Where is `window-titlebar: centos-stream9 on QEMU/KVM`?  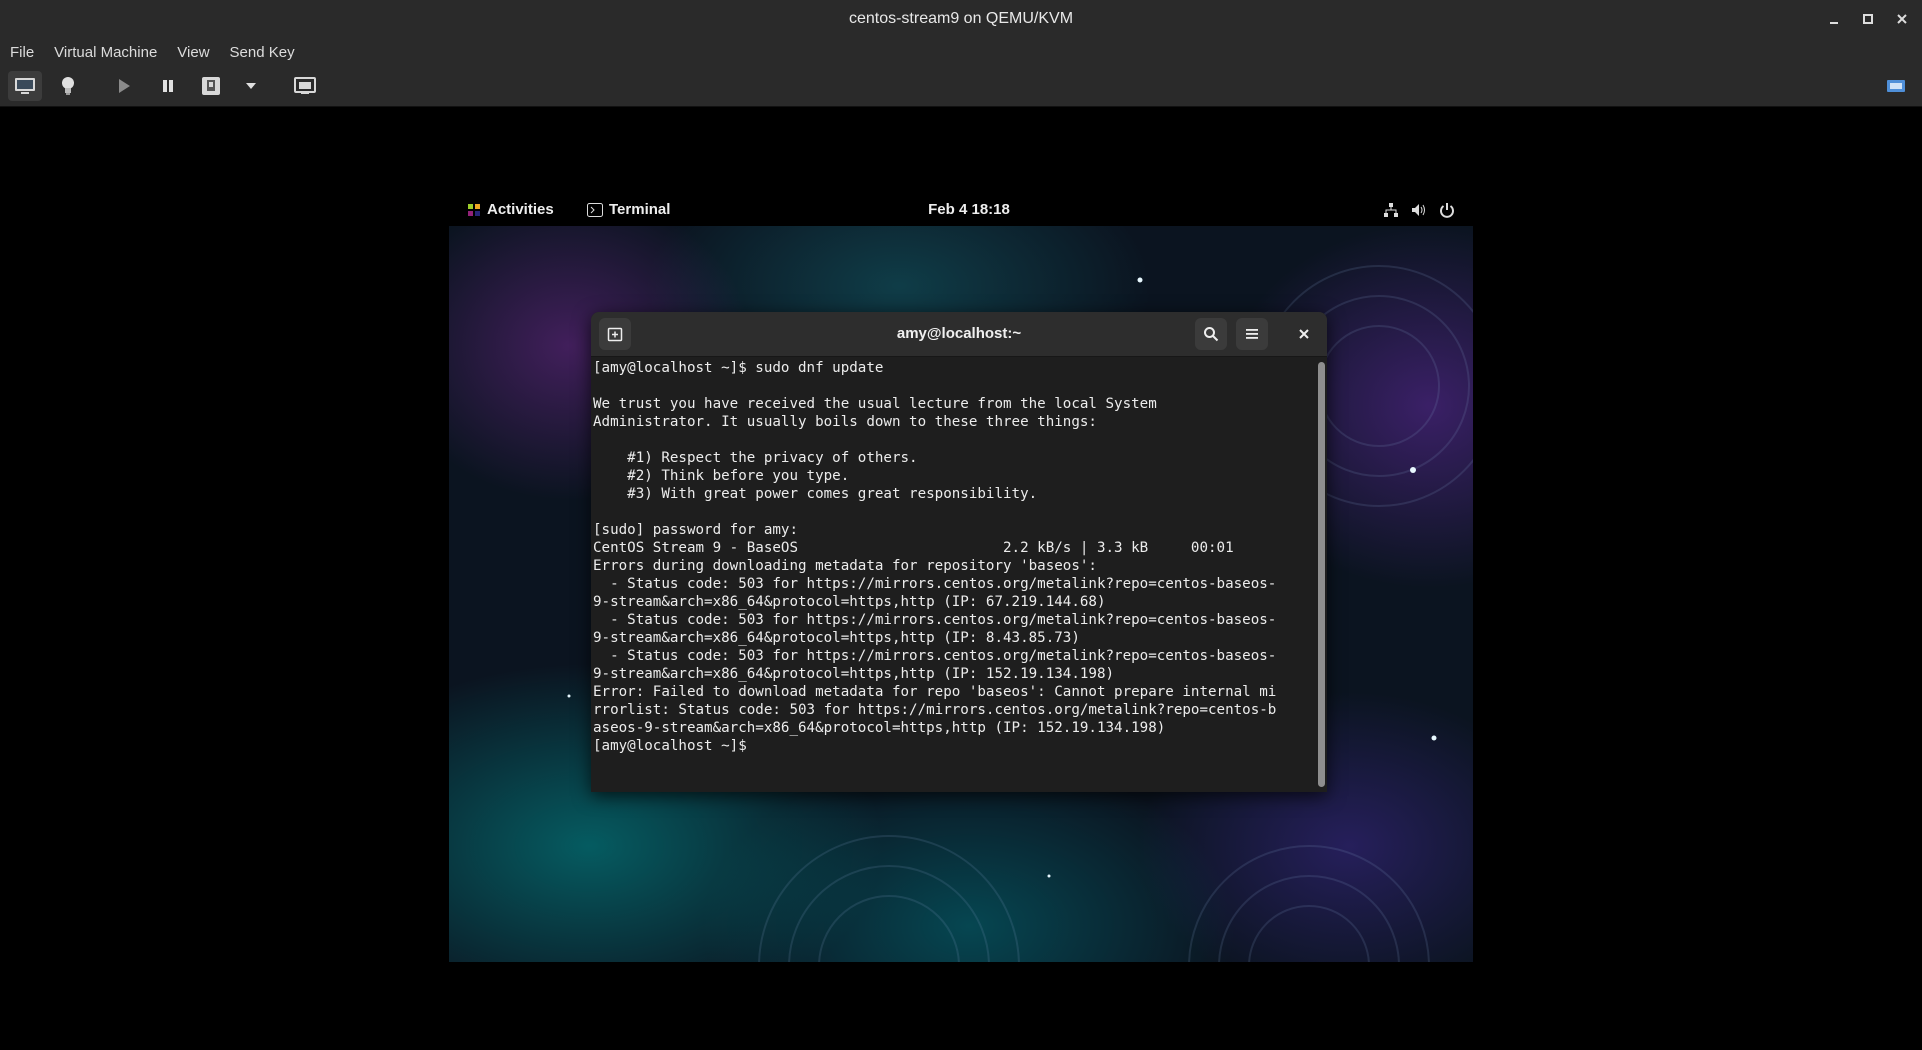
window-titlebar: centos-stream9 on QEMU/KVM is located at coordinates (961, 19).